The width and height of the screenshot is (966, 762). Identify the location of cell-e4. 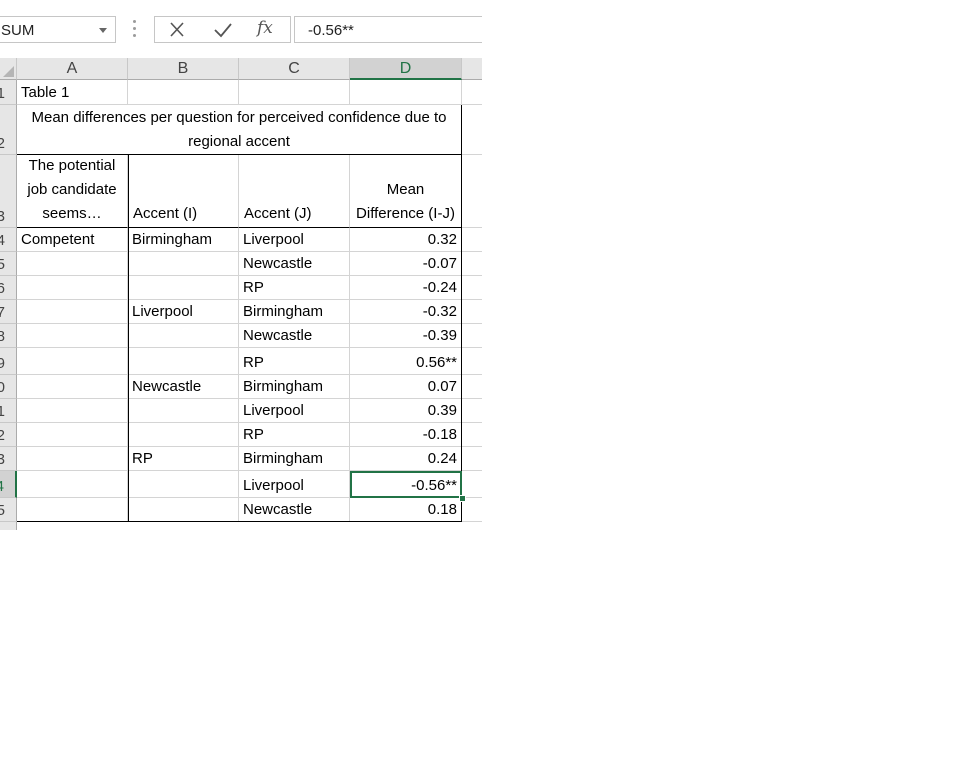
(472, 240).